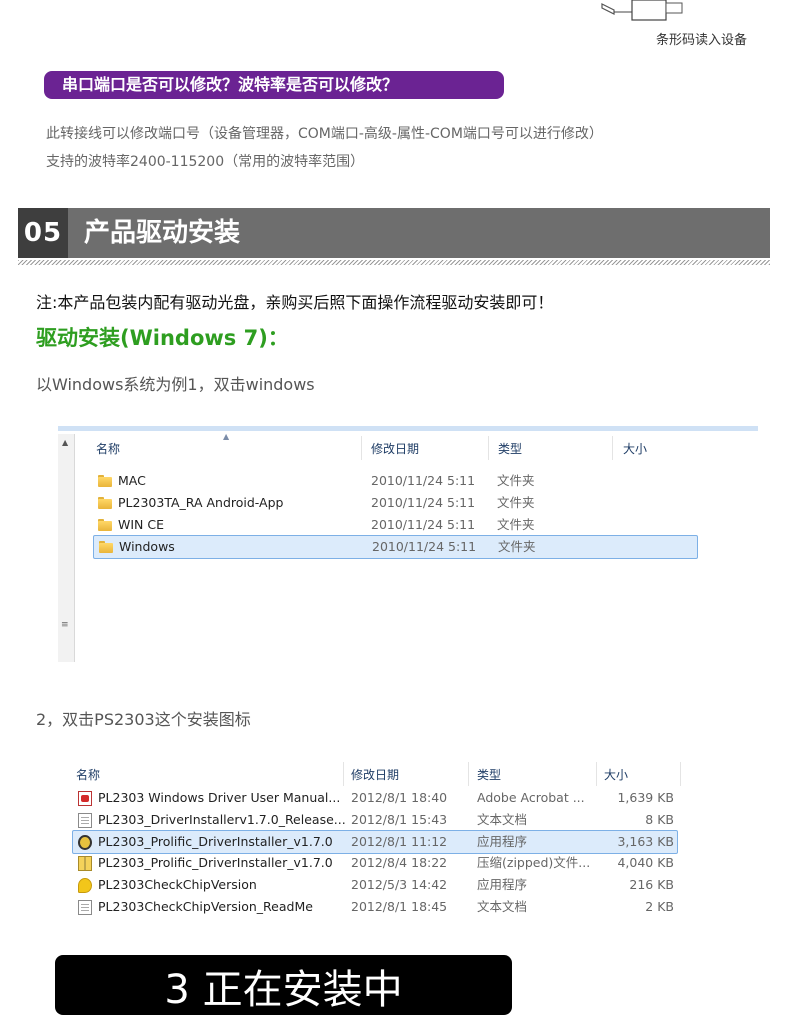 The width and height of the screenshot is (790, 1015). Describe the element at coordinates (642, 10) in the screenshot. I see `barcode-device-illustration` at that location.